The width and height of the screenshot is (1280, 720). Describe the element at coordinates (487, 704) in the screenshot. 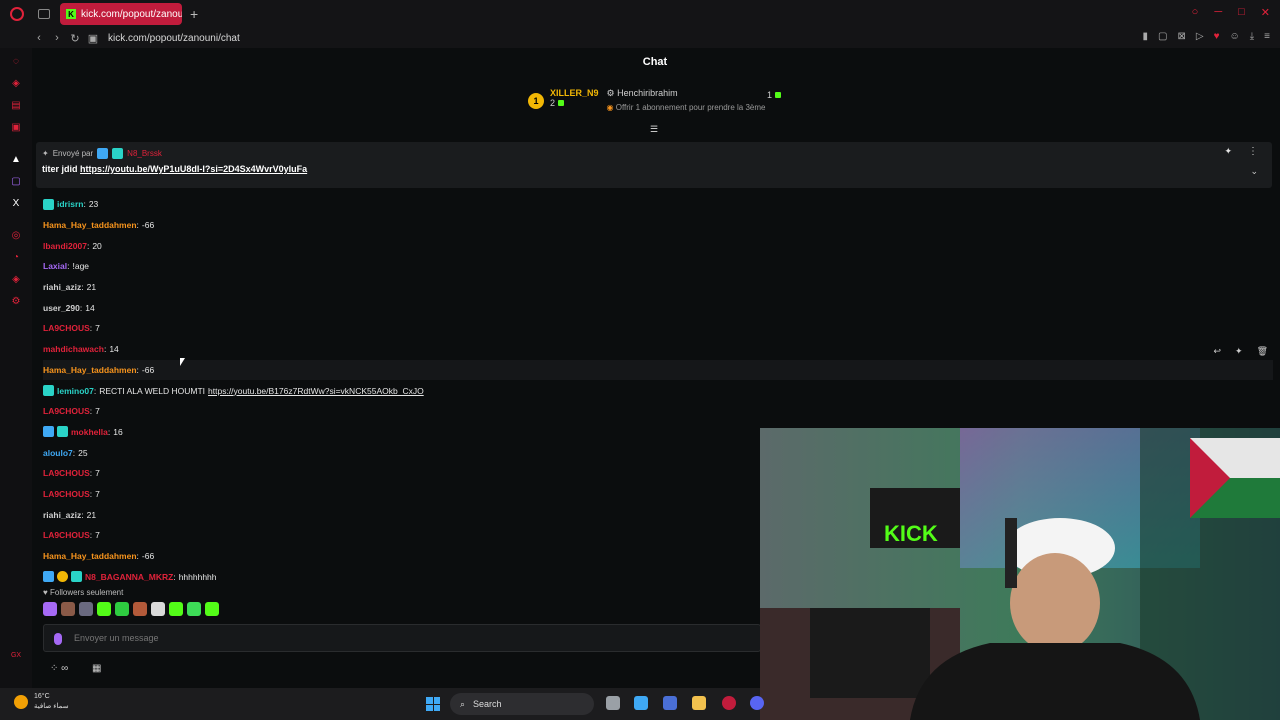

I see `search-label: Search` at that location.